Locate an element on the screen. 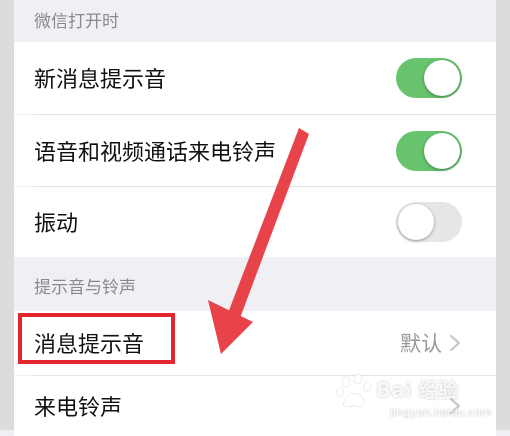 This screenshot has width=510, height=436. row-label: 语音和视频通话来电铃声 is located at coordinates (155, 153).